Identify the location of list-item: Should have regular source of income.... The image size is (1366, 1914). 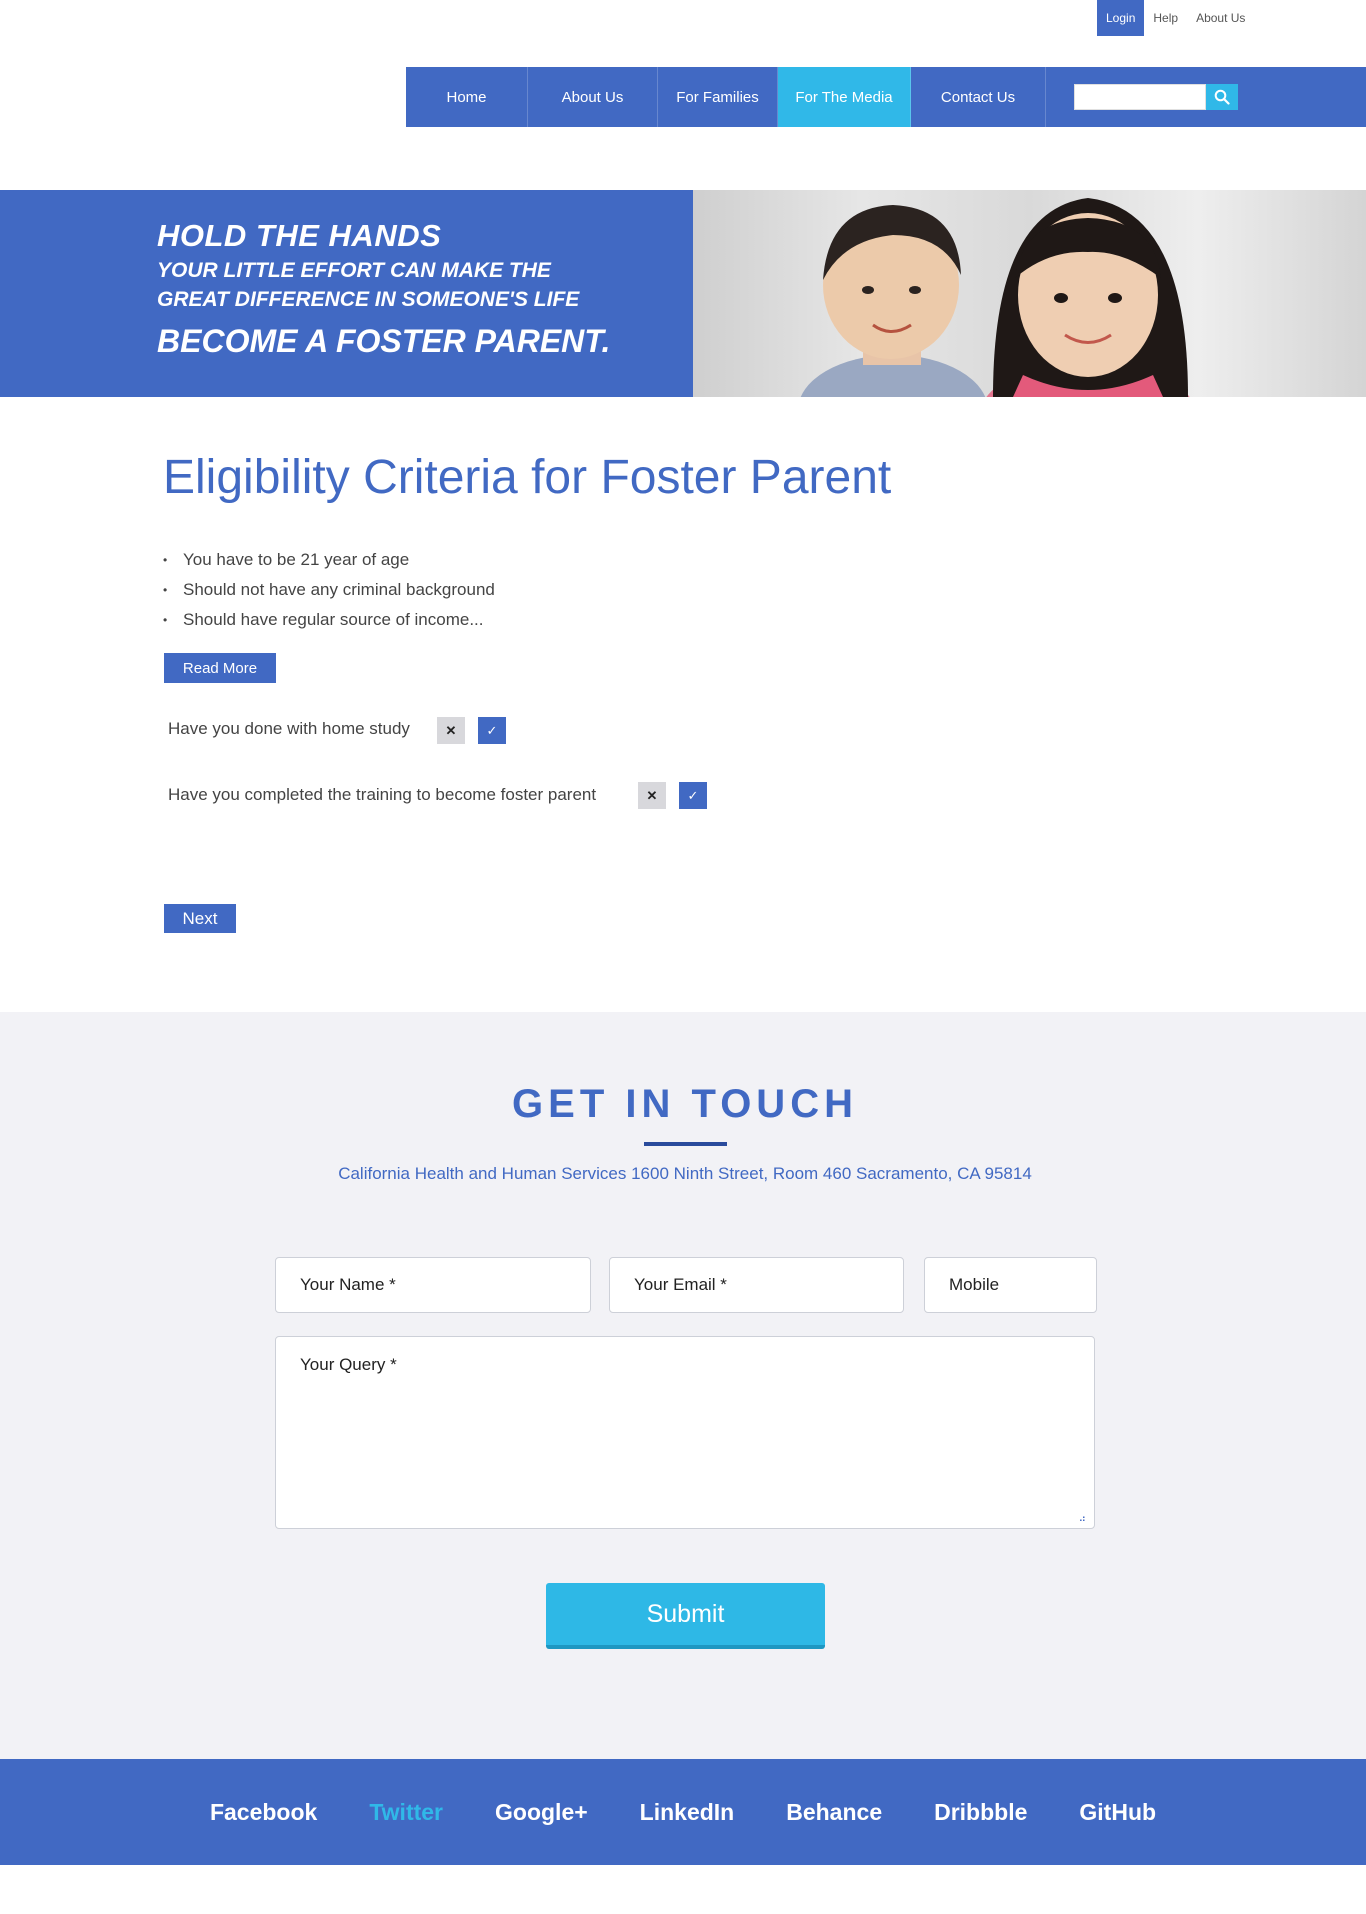
(329, 620).